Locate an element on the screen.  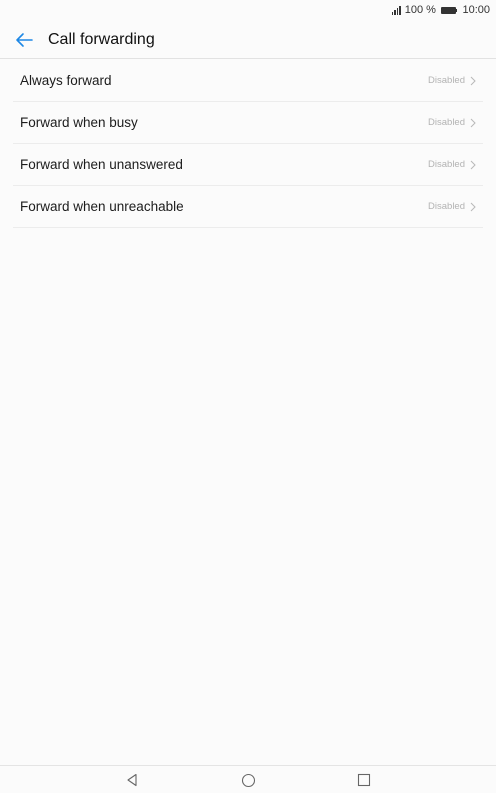
list-item-always-forward: Always forward Disabled is located at coordinates (248, 81).